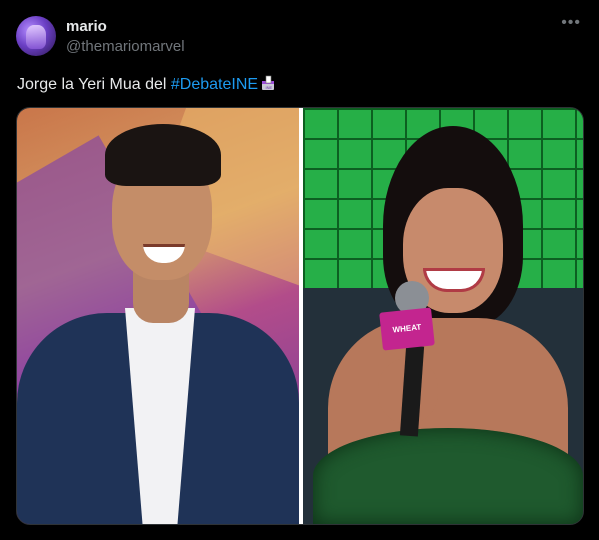 The width and height of the screenshot is (599, 540). I want to click on svg-text: INE, so click(269, 87).